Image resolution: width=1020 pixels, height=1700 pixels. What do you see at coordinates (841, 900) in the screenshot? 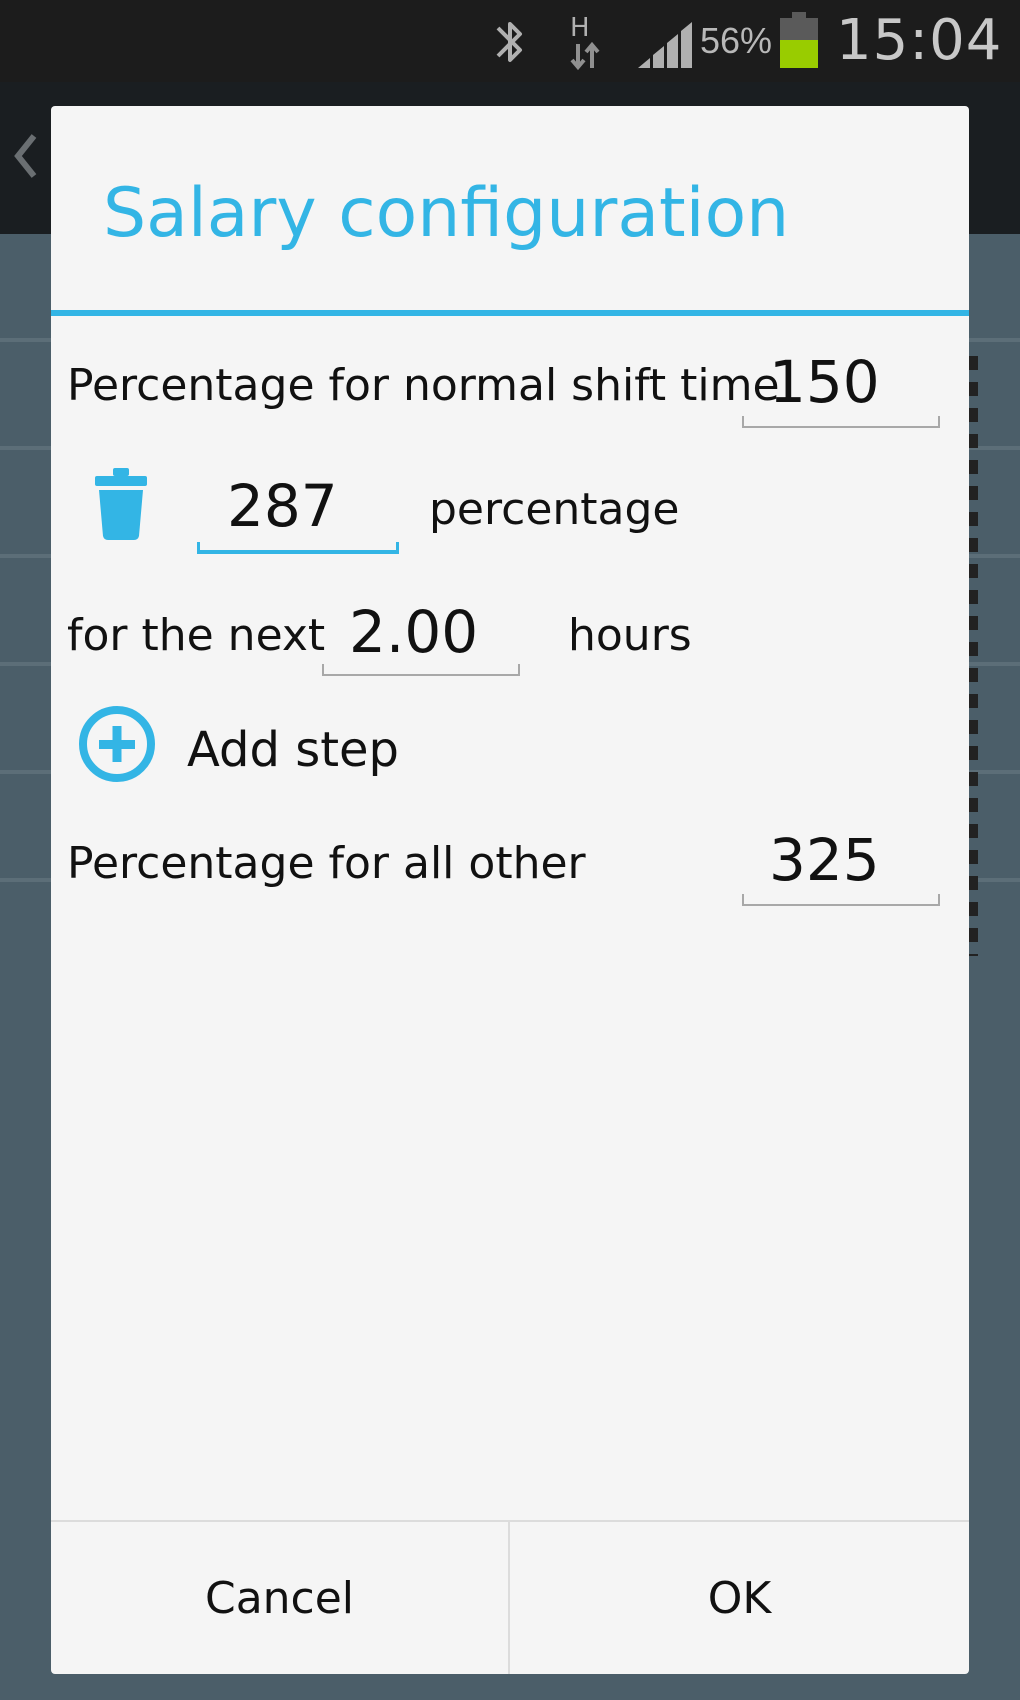
I see `all-other-input-underline` at bounding box center [841, 900].